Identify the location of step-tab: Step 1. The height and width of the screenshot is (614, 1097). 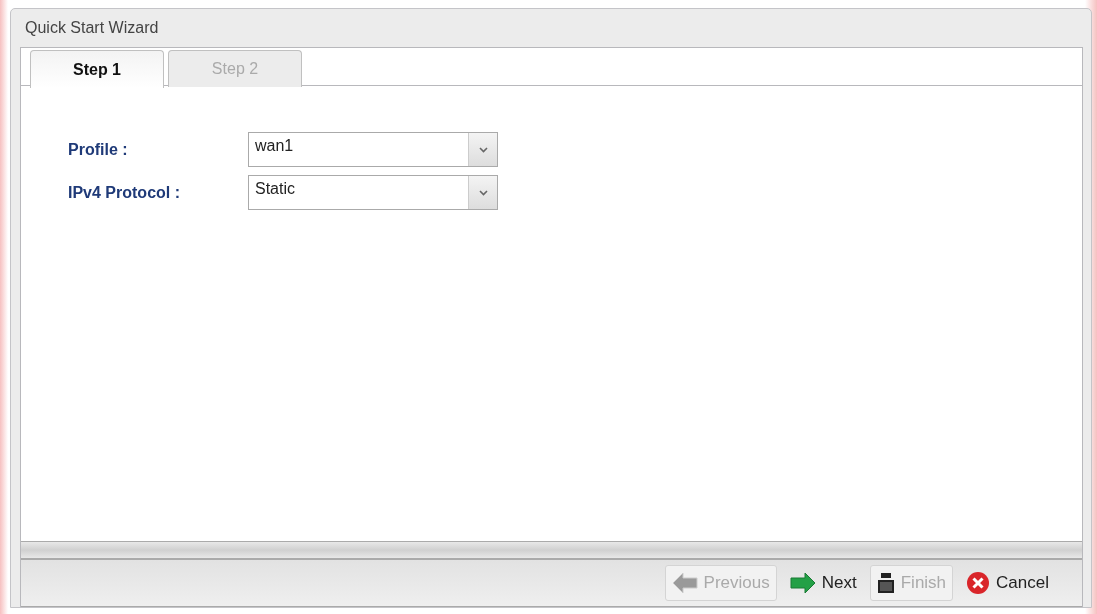
(97, 69).